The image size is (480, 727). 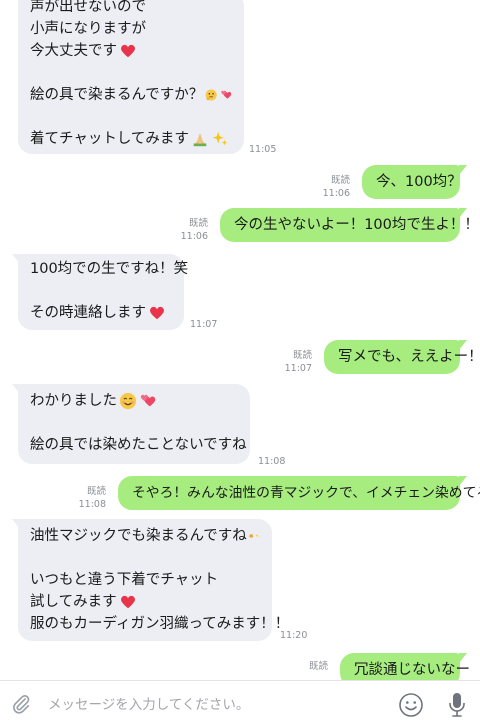 What do you see at coordinates (356, 225) in the screenshot?
I see `message-text: 今の生やないよー！100均で生よ！！` at bounding box center [356, 225].